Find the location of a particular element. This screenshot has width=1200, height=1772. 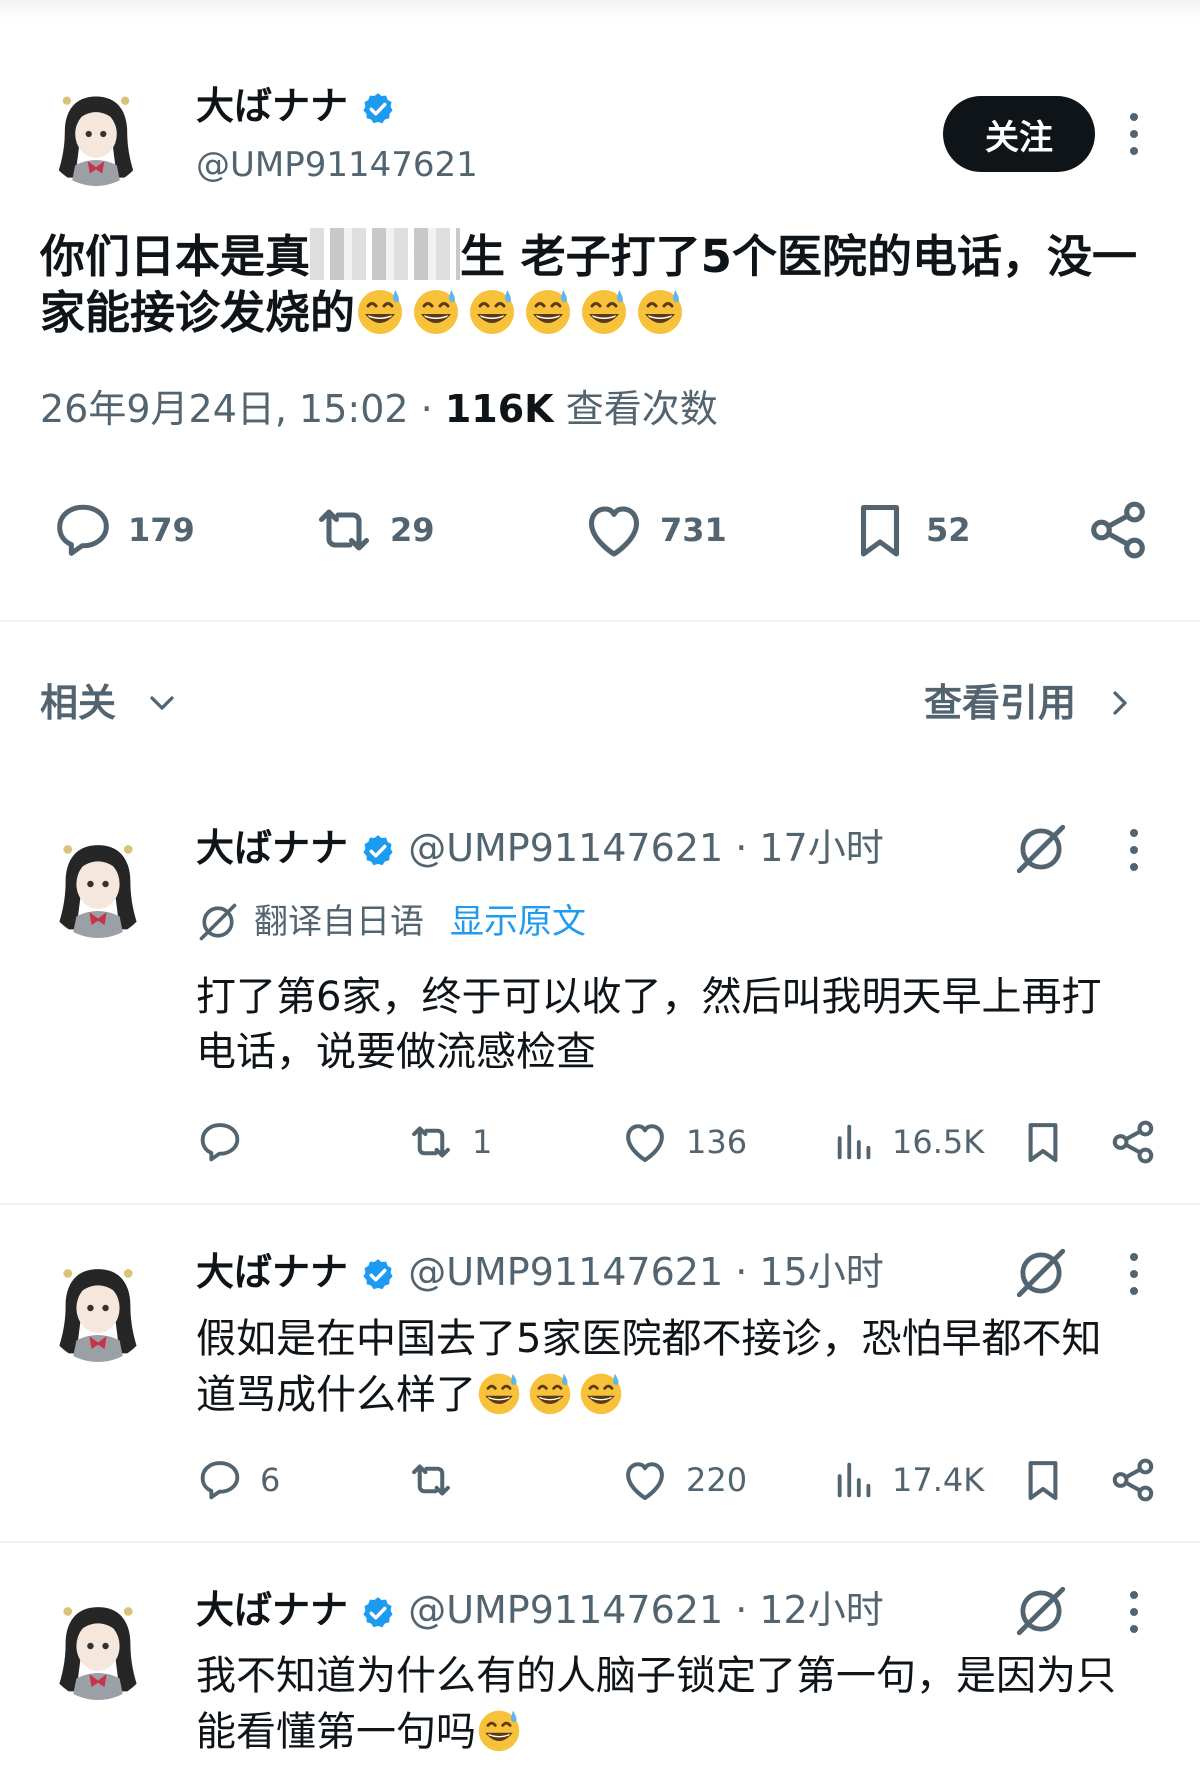

timestamp-row: 26年9月24日, 15:02 · 116K 查看次数 is located at coordinates (379, 409).